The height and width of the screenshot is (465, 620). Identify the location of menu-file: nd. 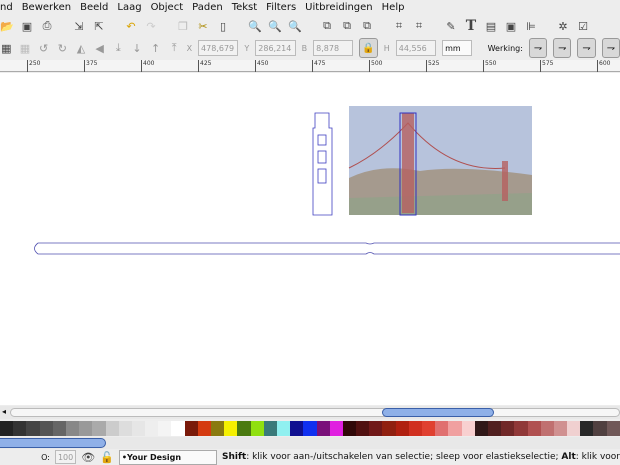
(6, 7).